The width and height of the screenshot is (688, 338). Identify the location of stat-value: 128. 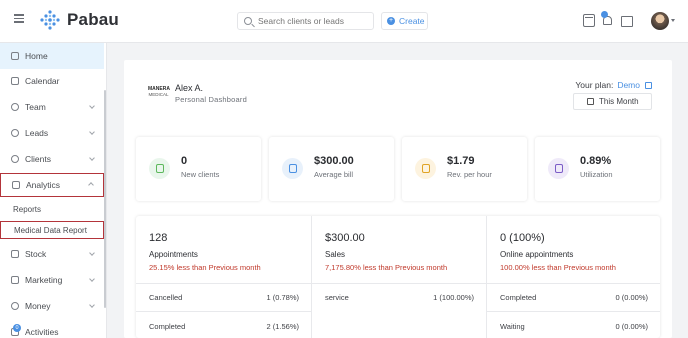
(158, 238).